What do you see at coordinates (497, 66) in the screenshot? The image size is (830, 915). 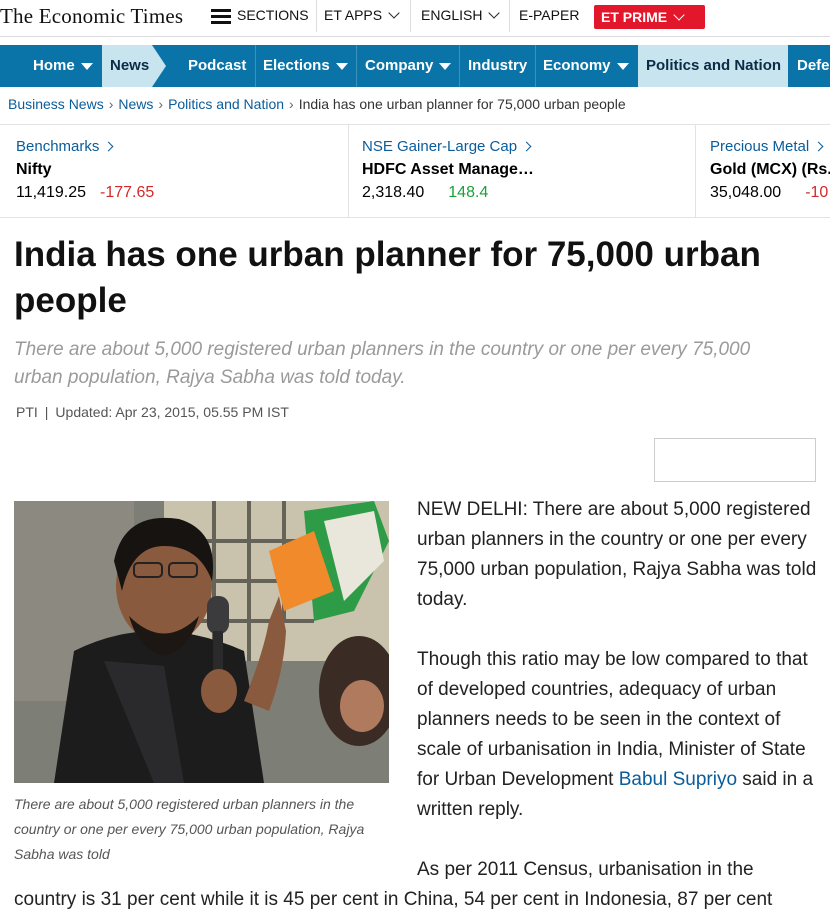 I see `nav-industry: Industry` at bounding box center [497, 66].